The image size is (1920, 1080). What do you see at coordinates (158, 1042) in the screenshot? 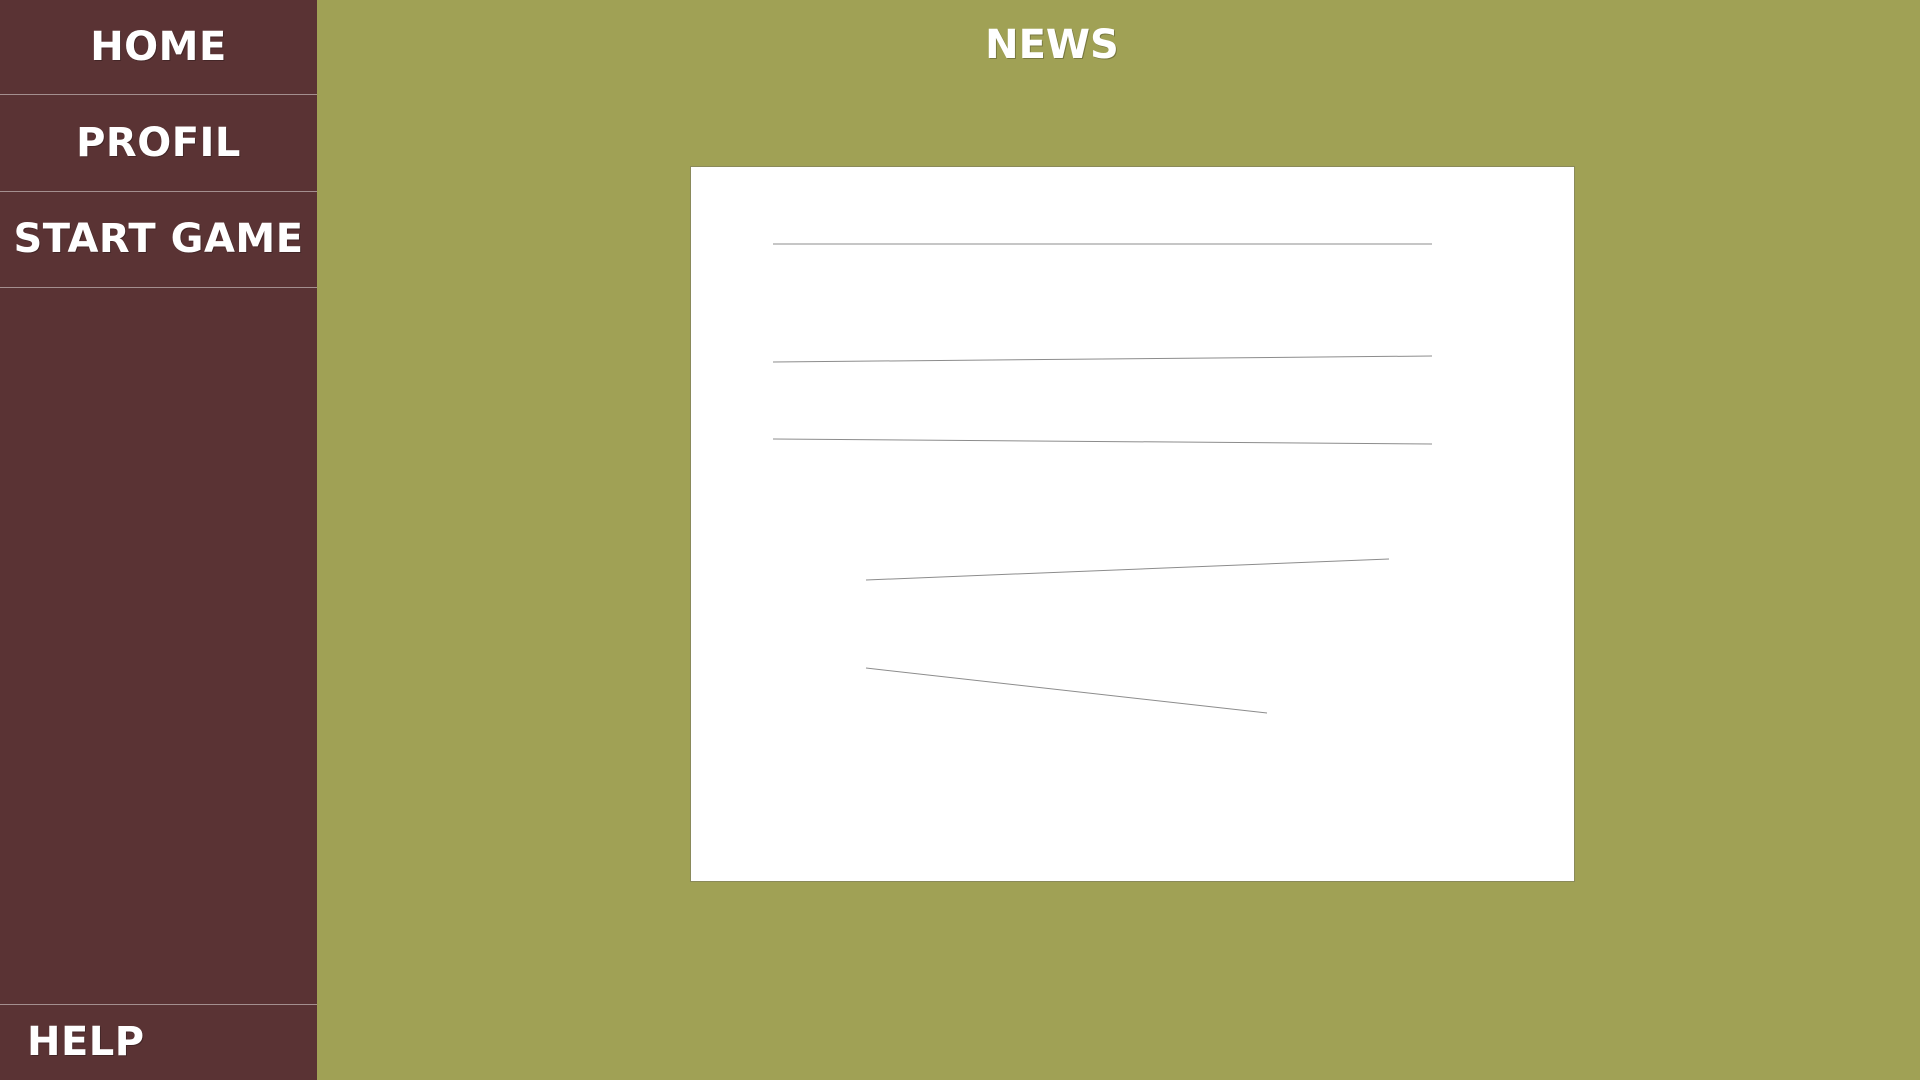
I see `sidebar-item-help: HELP` at bounding box center [158, 1042].